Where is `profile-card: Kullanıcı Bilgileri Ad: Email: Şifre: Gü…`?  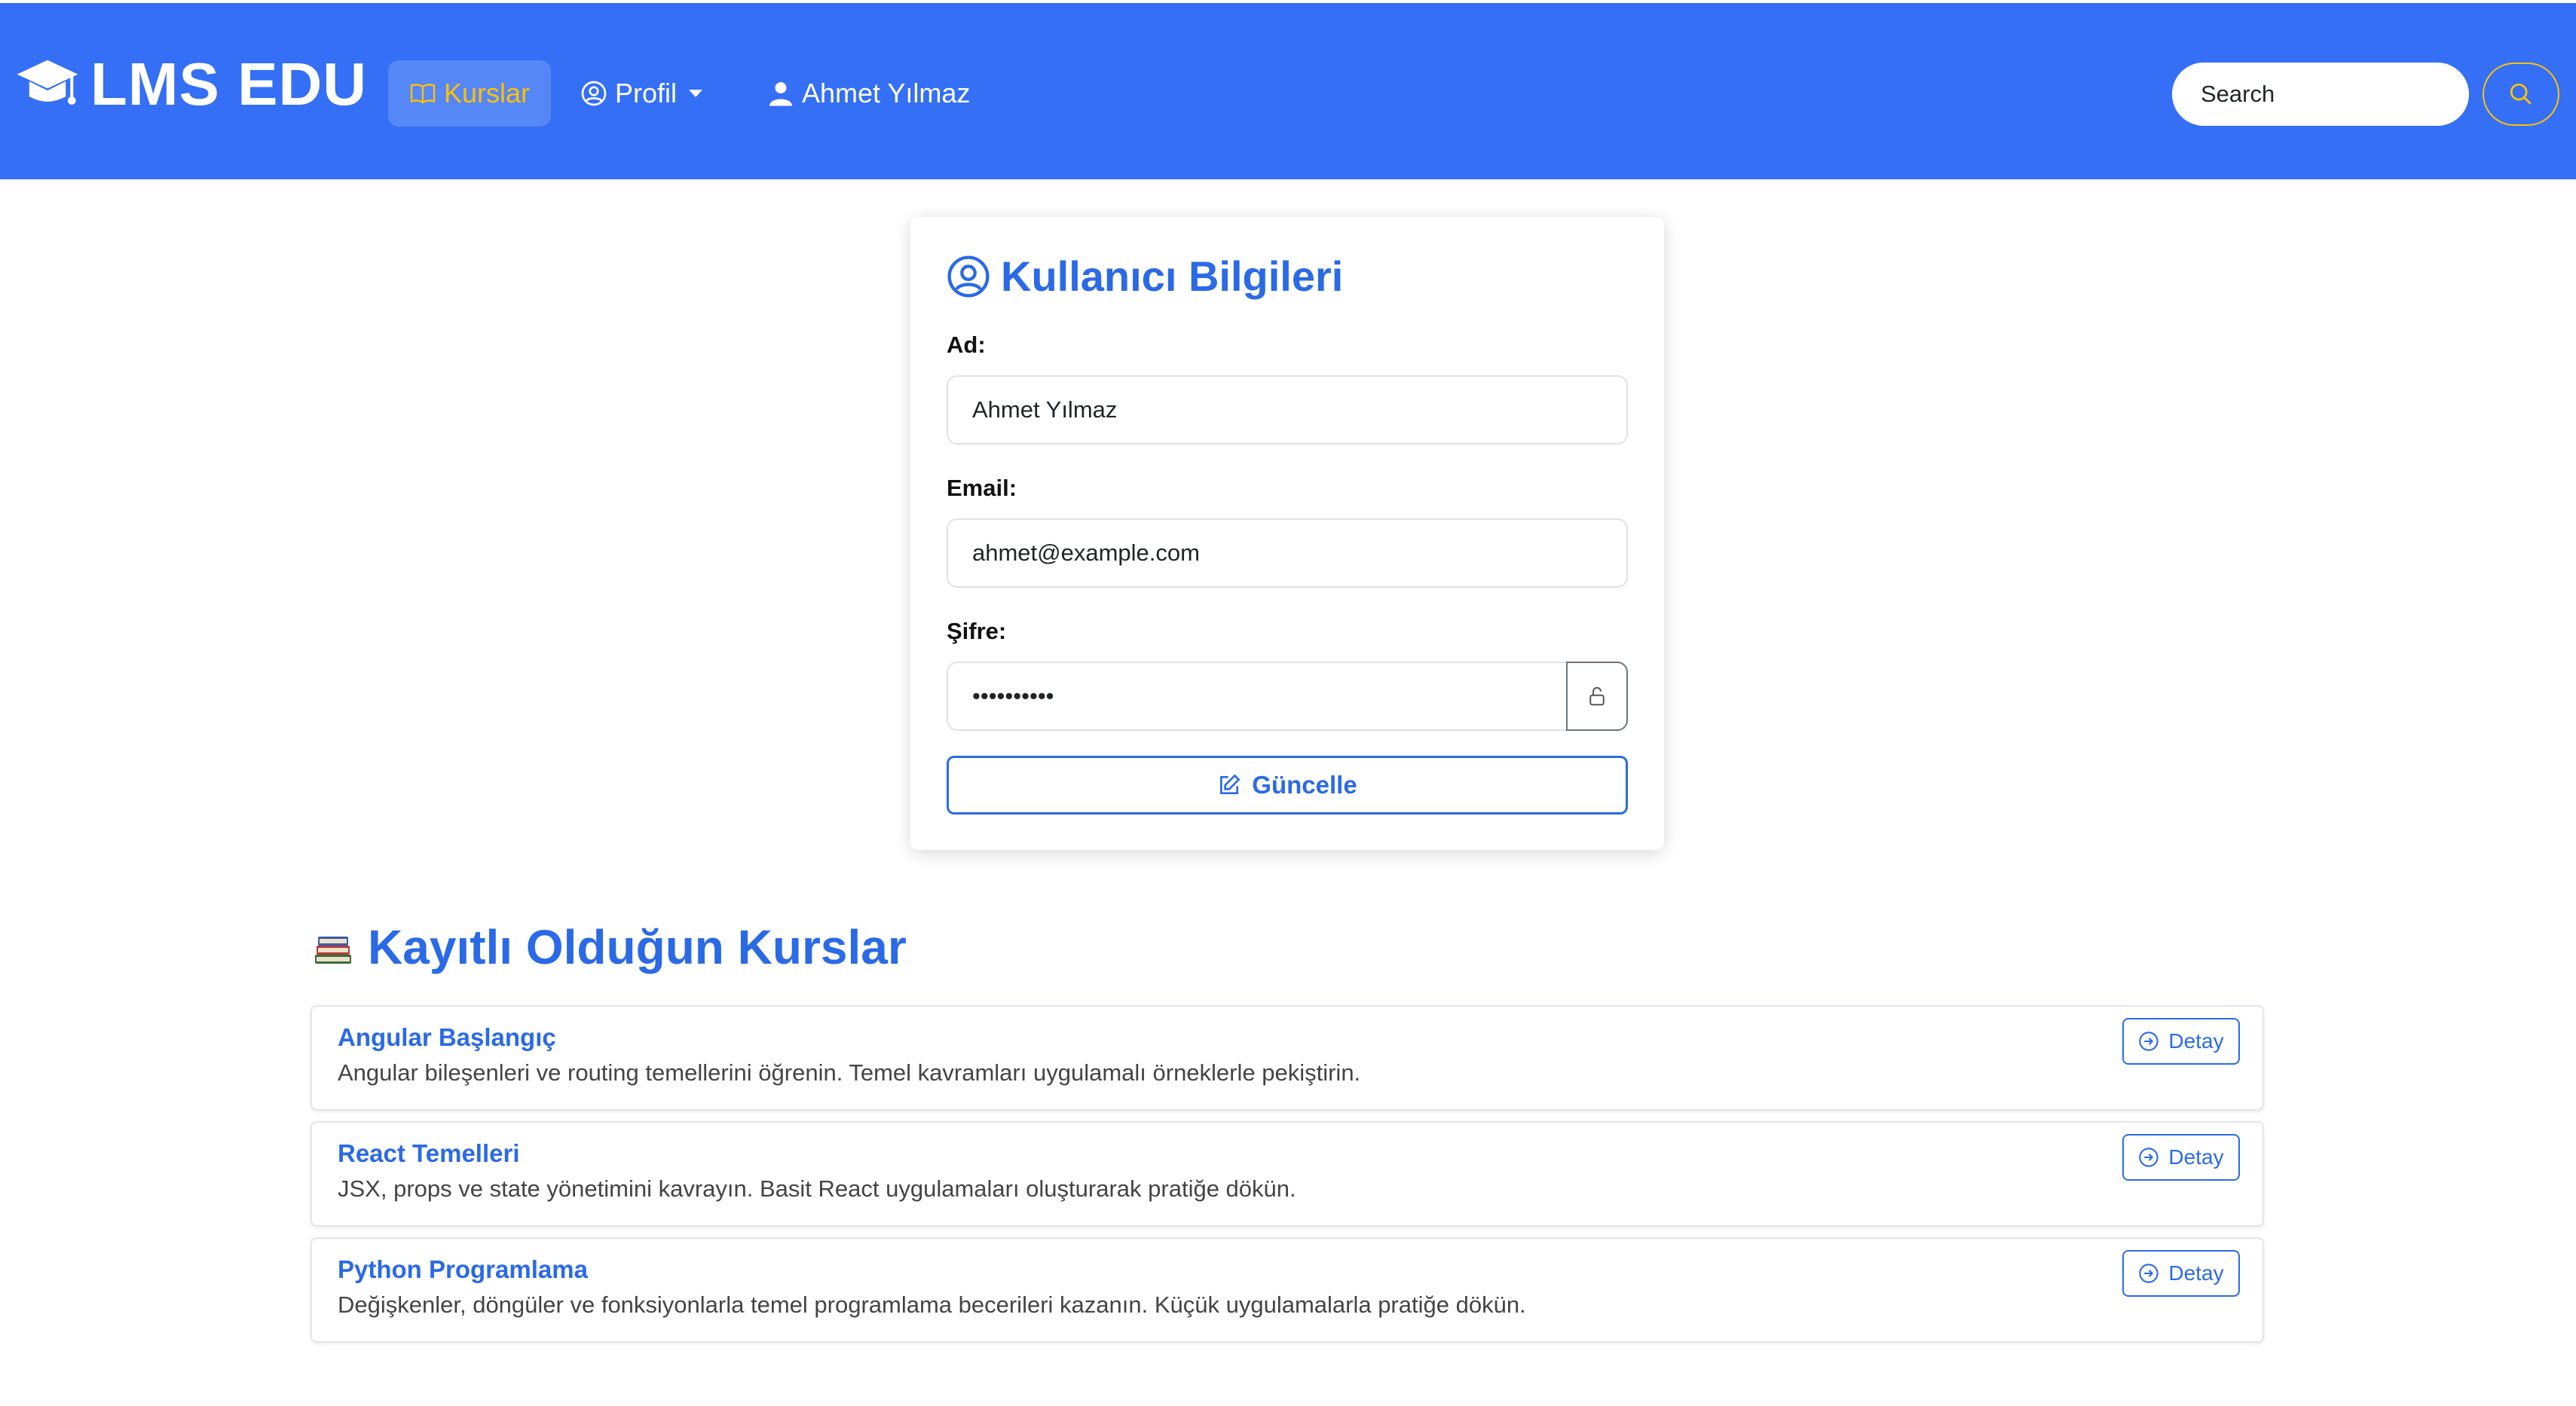 profile-card: Kullanıcı Bilgileri Ad: Email: Şifre: Gü… is located at coordinates (1287, 533).